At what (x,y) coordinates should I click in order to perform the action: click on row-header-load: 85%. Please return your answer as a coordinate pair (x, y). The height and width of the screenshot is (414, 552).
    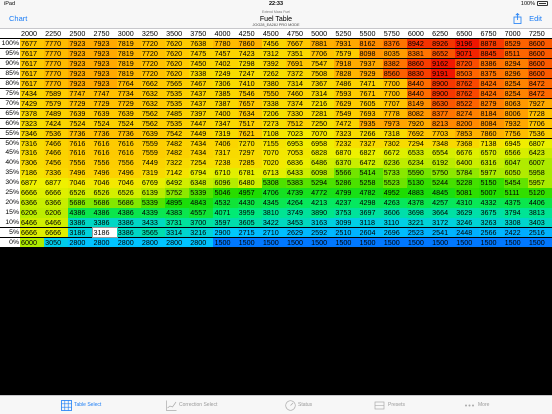
    Looking at the image, I should click on (10, 73).